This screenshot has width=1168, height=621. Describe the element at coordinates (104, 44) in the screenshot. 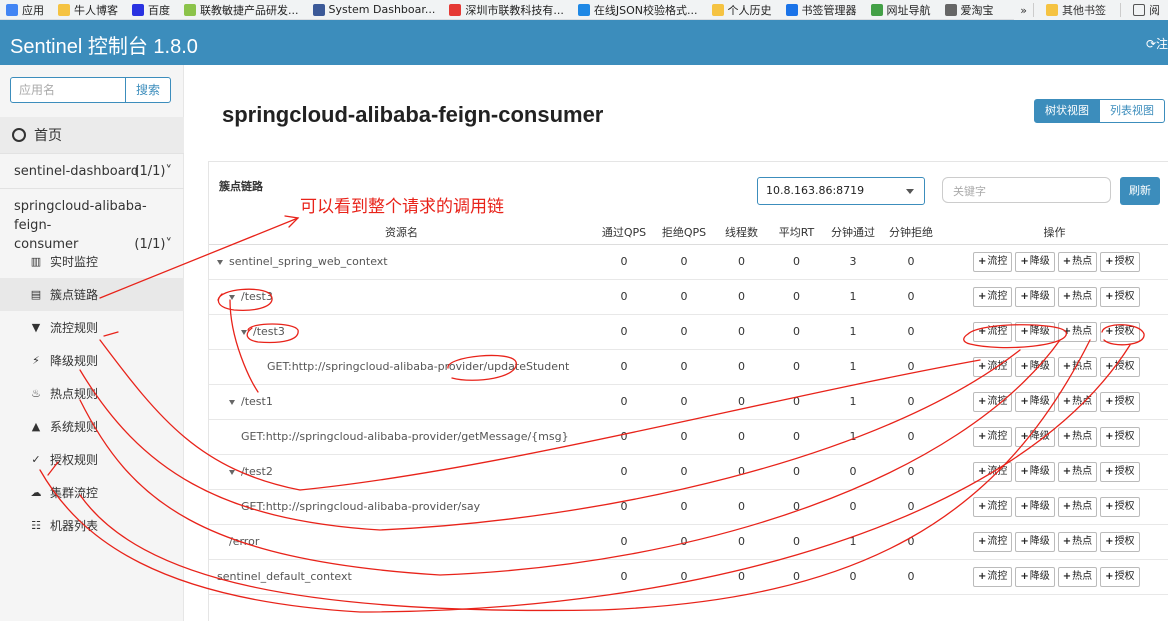

I see `brand-title: Sentinel 控制台 1.8.0` at that location.